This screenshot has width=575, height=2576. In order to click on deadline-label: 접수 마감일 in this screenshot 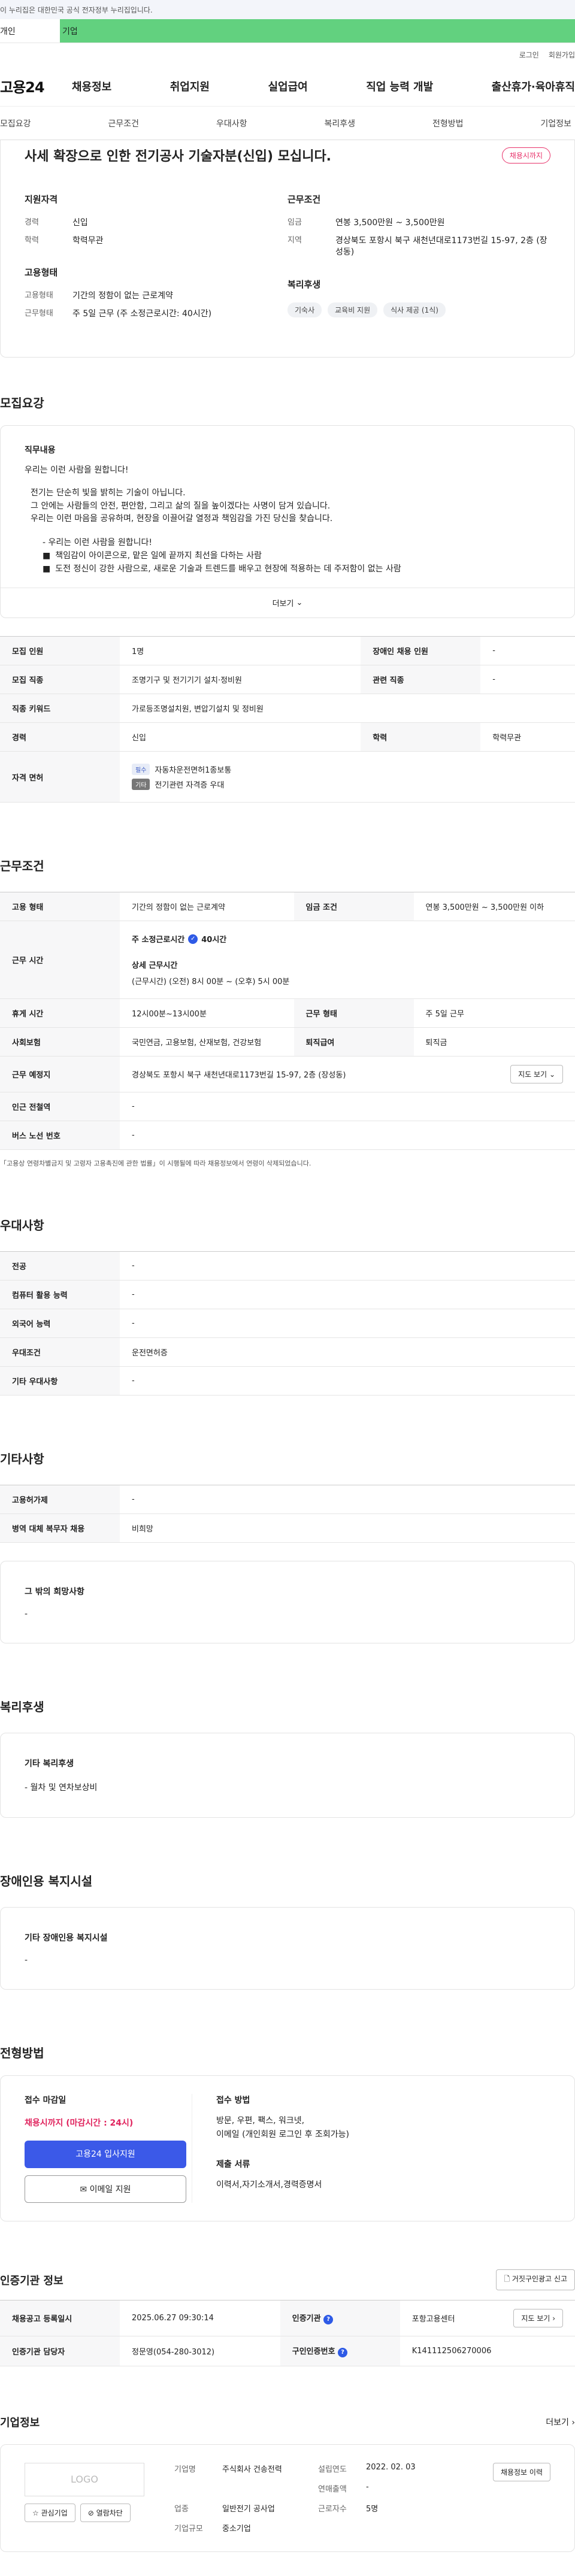, I will do `click(46, 2101)`.